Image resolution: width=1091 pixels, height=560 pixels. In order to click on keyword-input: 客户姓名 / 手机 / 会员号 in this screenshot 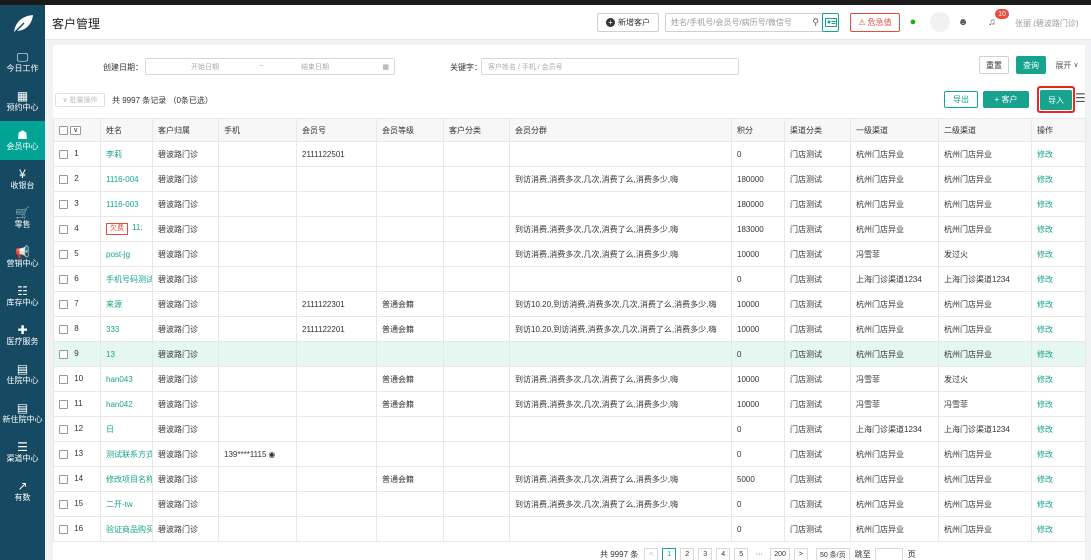, I will do `click(610, 66)`.